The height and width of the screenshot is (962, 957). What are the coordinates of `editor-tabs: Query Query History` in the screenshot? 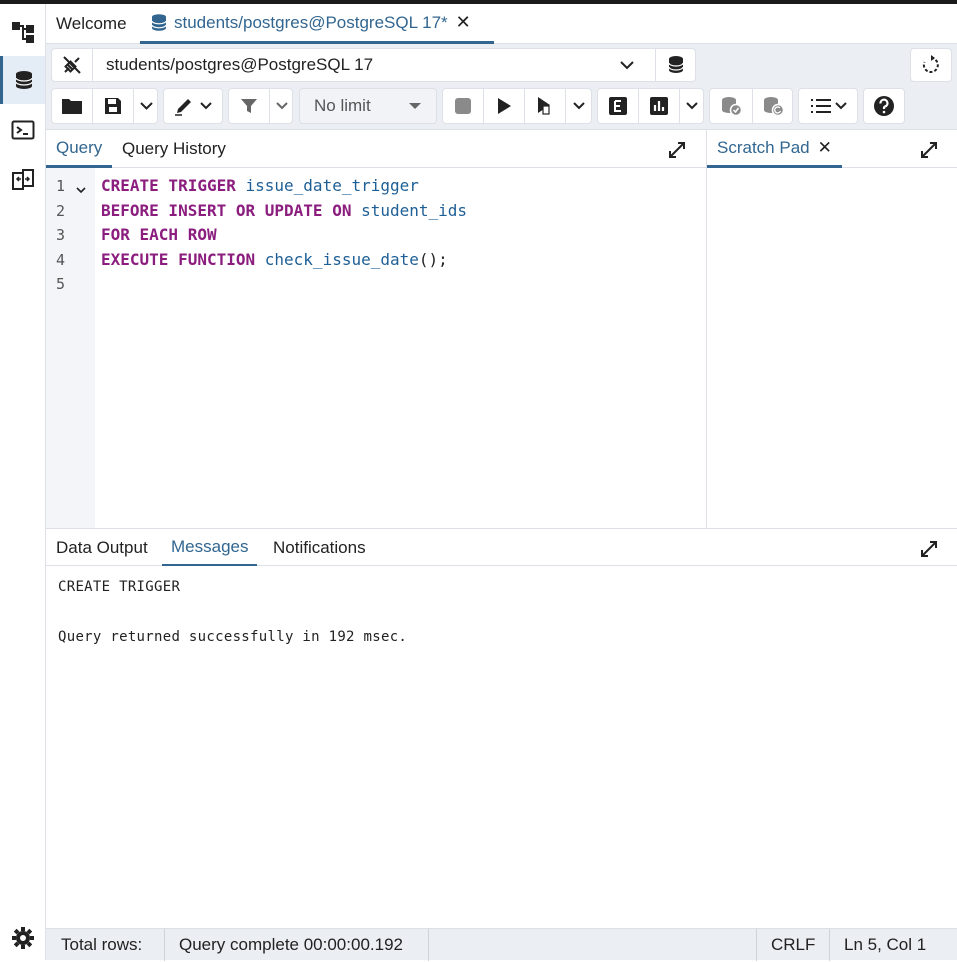 It's located at (376, 149).